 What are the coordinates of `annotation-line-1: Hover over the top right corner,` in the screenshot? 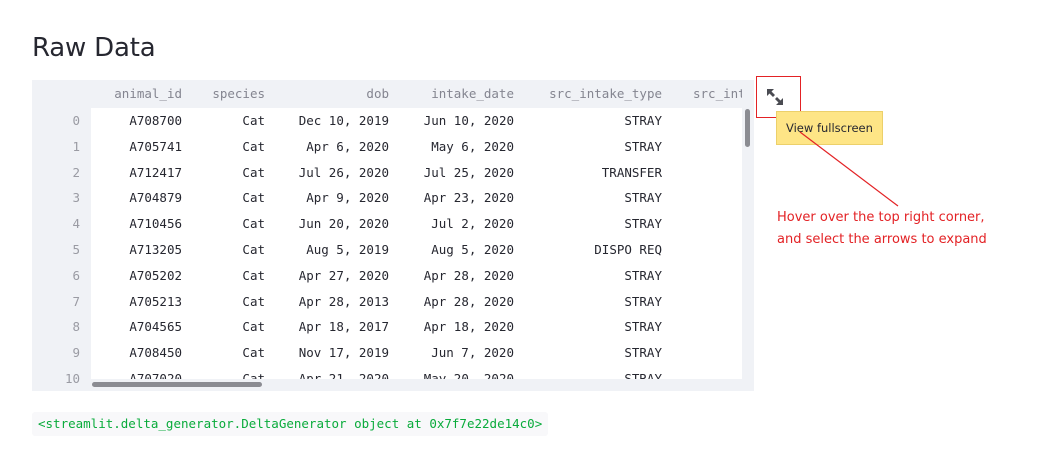 It's located at (881, 217).